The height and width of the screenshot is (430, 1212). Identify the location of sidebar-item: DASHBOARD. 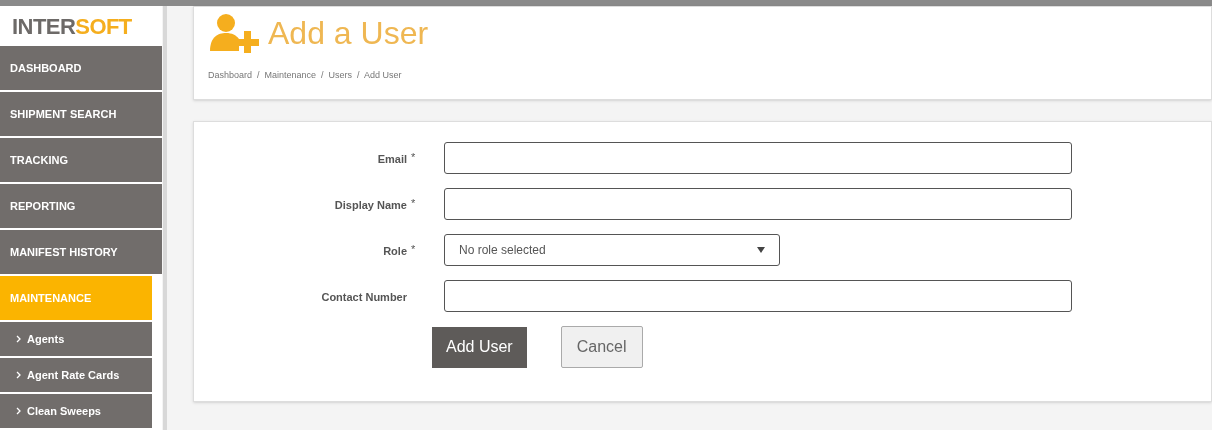
(81, 69).